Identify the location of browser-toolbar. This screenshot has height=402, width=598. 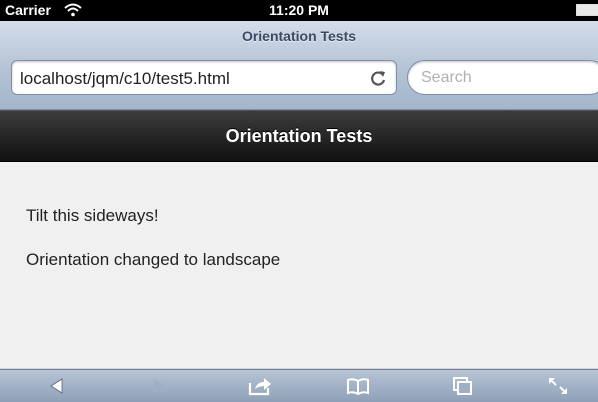
(299, 385).